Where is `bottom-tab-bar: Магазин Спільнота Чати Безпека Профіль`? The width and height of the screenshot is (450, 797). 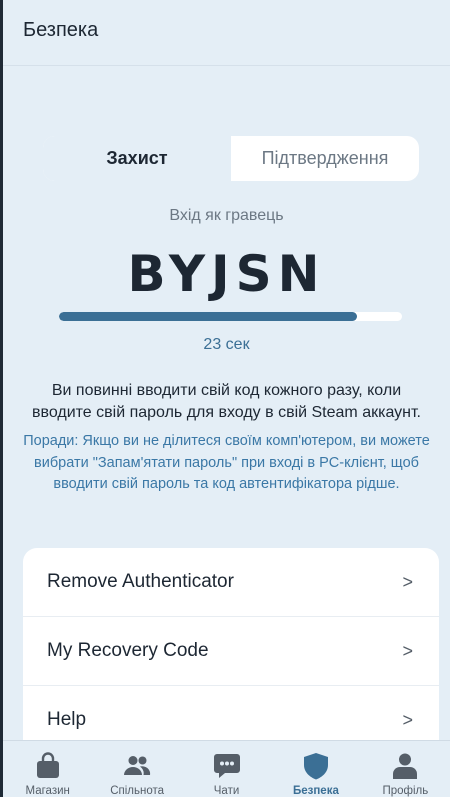 bottom-tab-bar: Магазин Спільнота Чати Безпека Профіль is located at coordinates (226, 768).